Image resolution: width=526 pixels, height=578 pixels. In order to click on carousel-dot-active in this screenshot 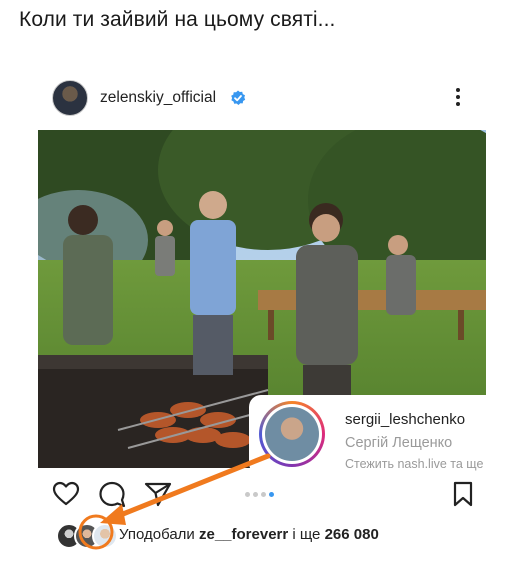, I will do `click(271, 494)`.